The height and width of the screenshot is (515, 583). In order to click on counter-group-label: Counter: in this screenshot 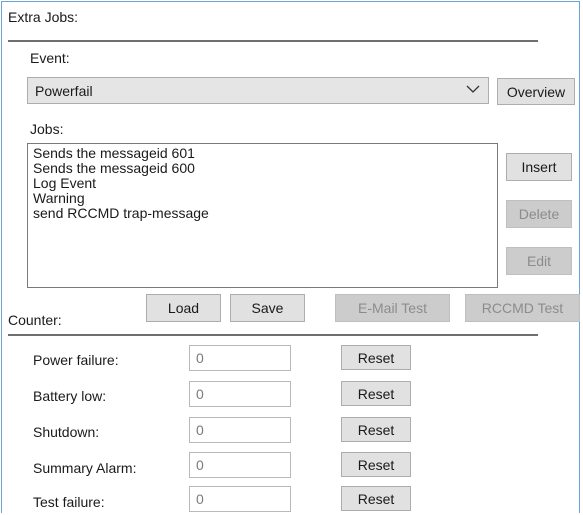, I will do `click(35, 320)`.